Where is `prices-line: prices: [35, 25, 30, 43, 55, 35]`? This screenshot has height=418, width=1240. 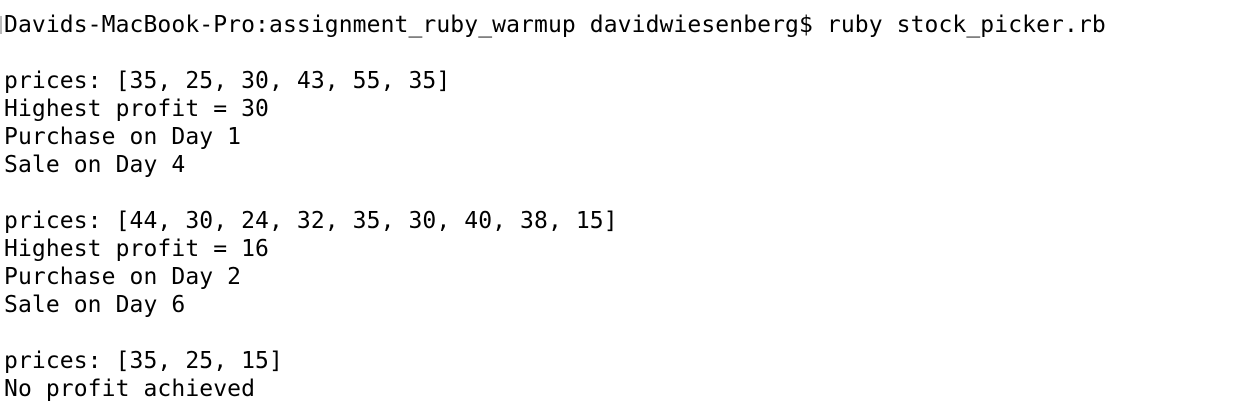 prices-line: prices: [35, 25, 30, 43, 55, 35] is located at coordinates (227, 81).